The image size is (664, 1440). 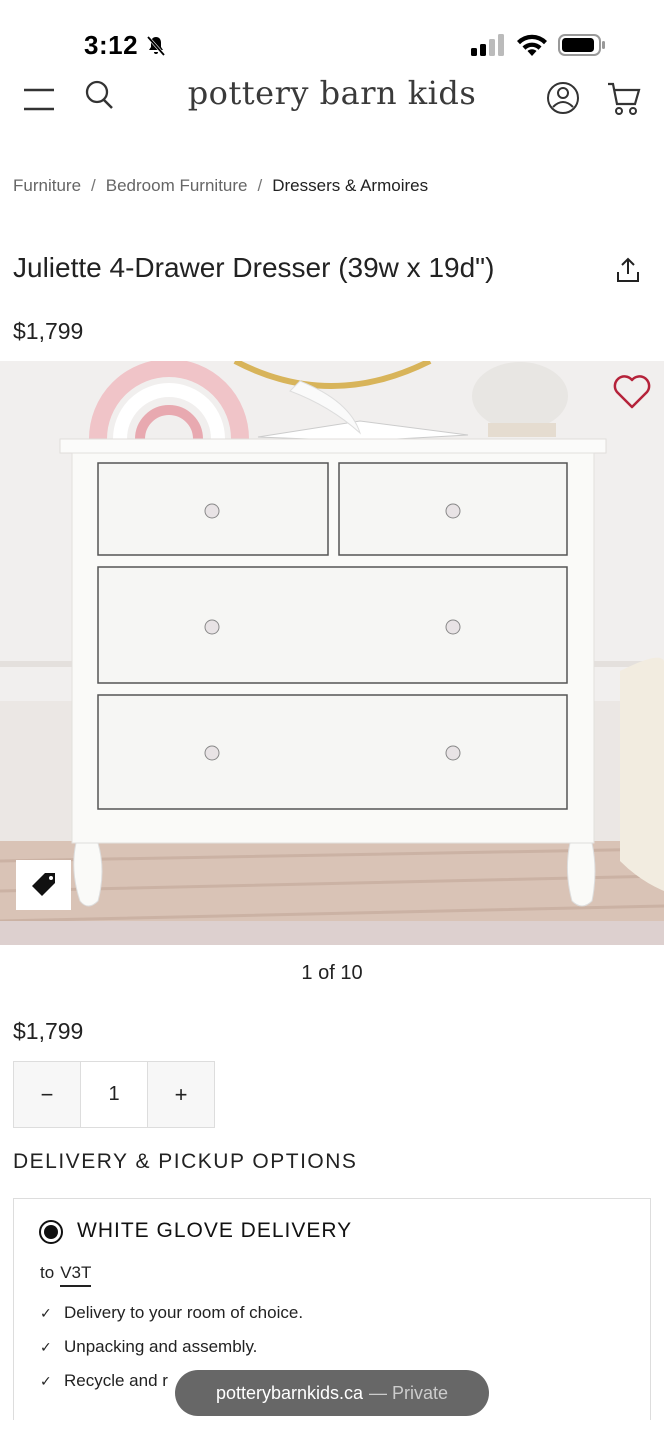 I want to click on breadcrumb-furniture: Furniture, so click(x=47, y=186).